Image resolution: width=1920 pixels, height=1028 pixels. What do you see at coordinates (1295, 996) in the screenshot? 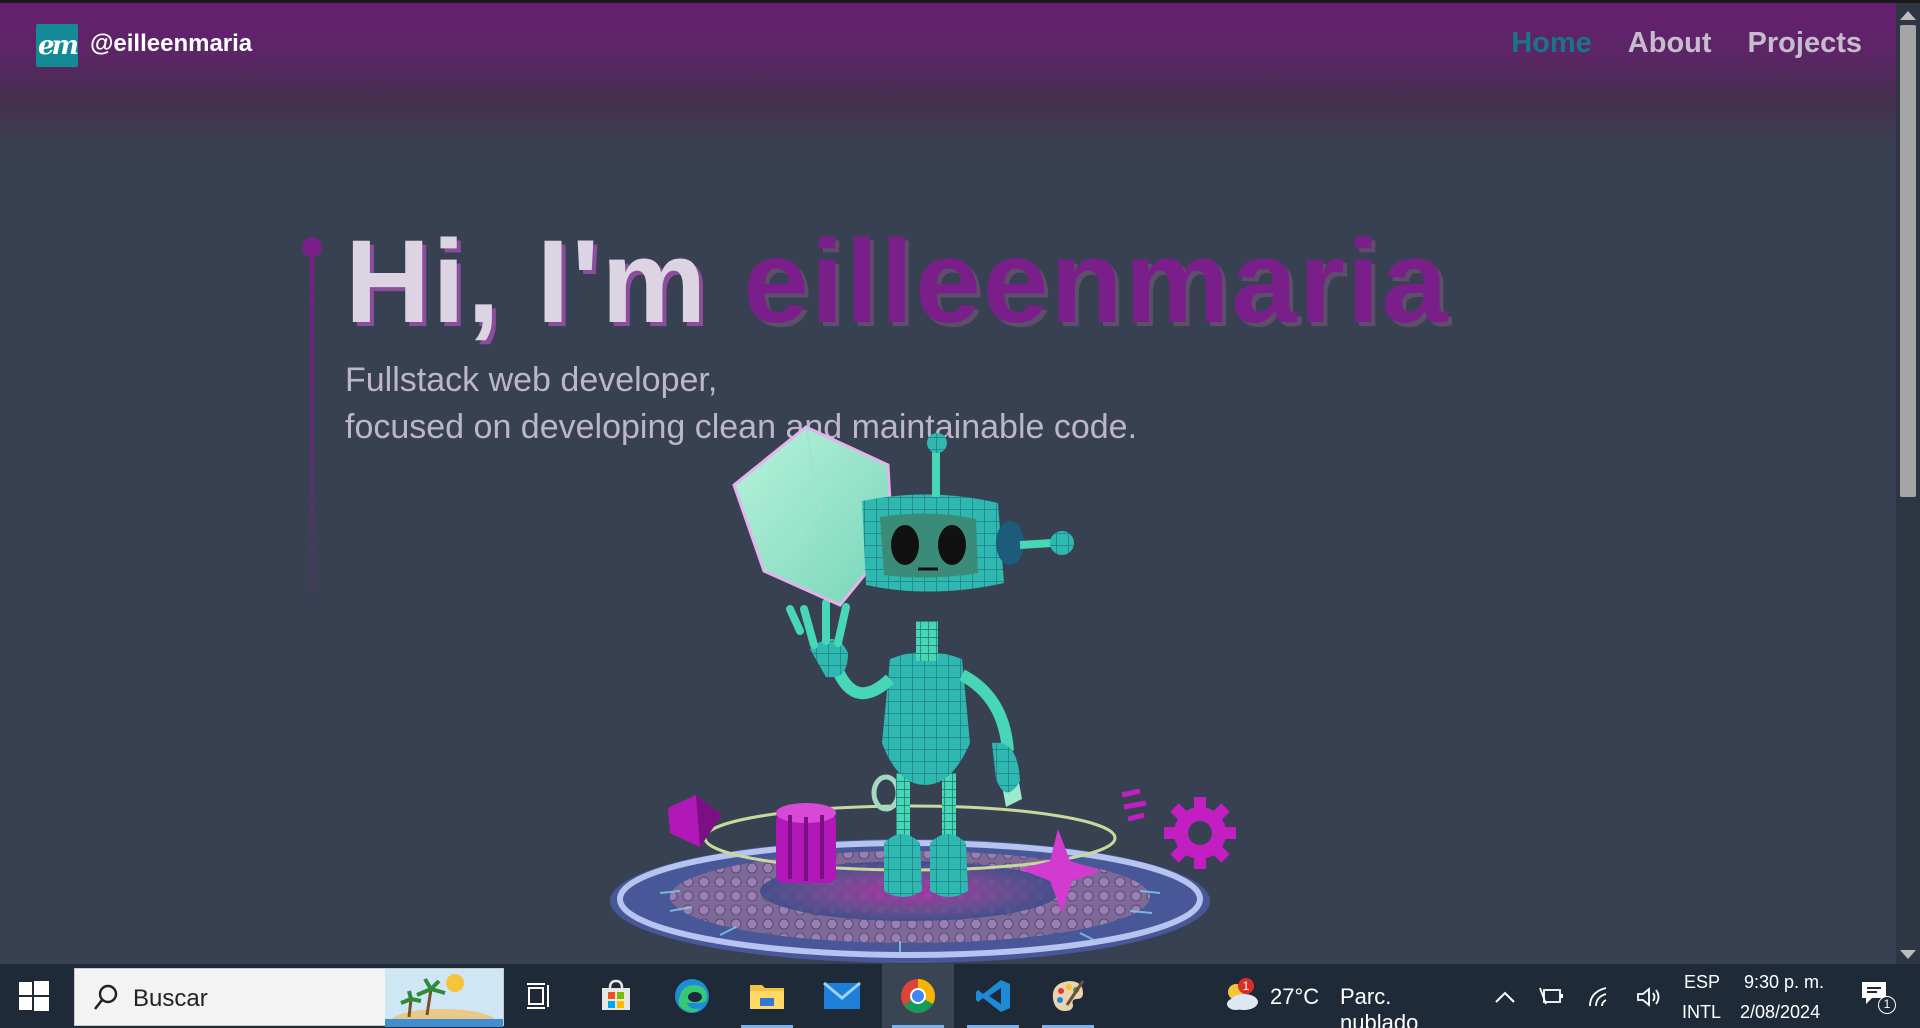
I see `weather-temperature: 27°C` at bounding box center [1295, 996].